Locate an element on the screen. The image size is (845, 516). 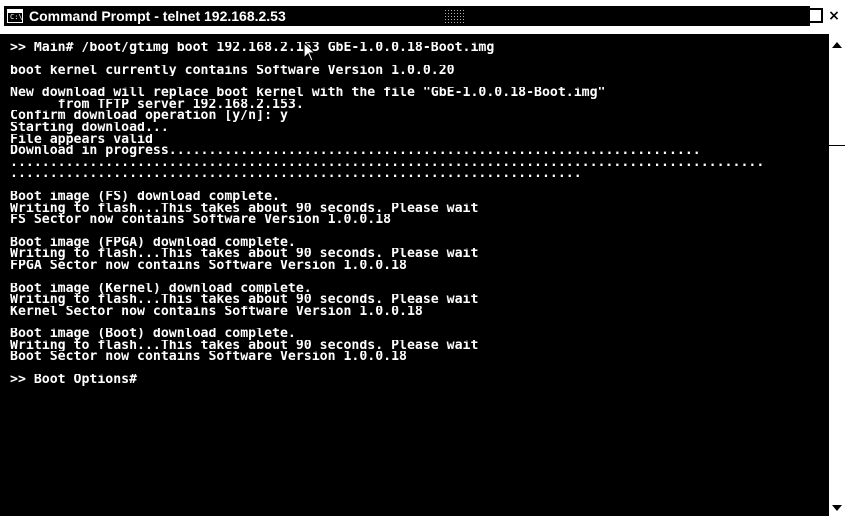
window-title: Command Prompt - telnet 192.168.2.53 is located at coordinates (157, 16).